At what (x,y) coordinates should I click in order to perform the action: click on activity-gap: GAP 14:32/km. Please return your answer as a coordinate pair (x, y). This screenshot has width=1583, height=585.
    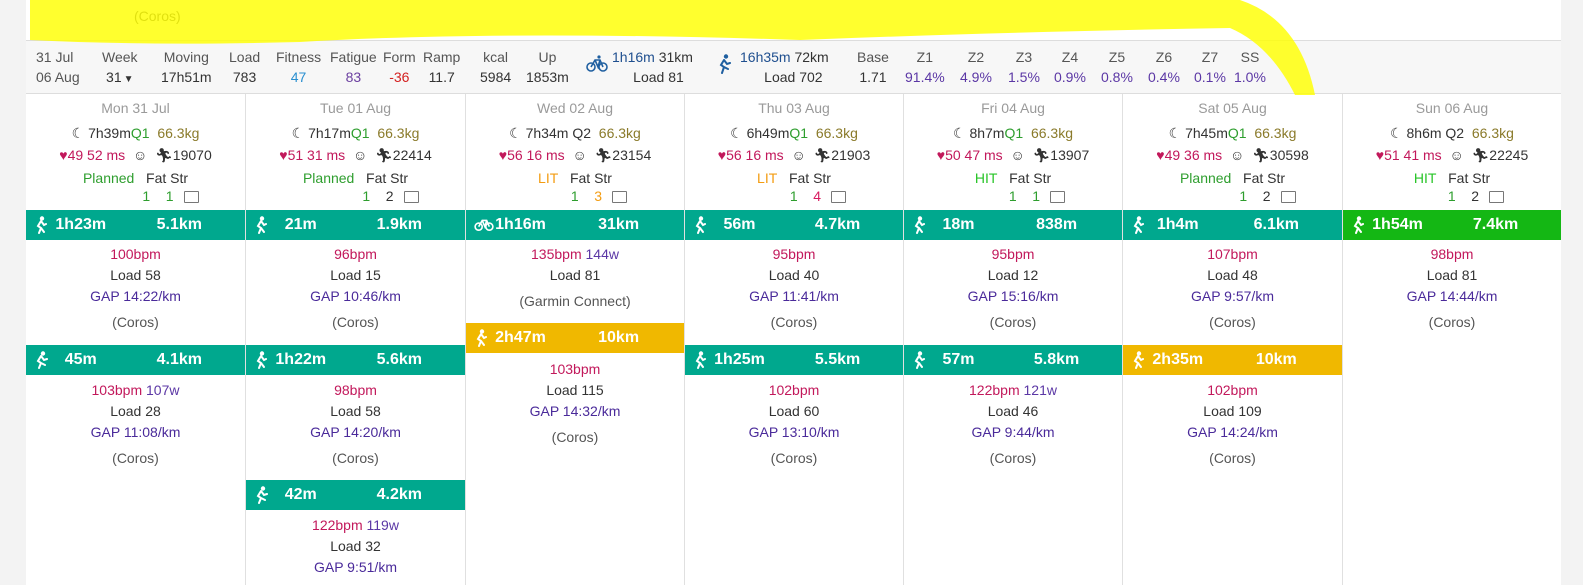
    Looking at the image, I should click on (575, 411).